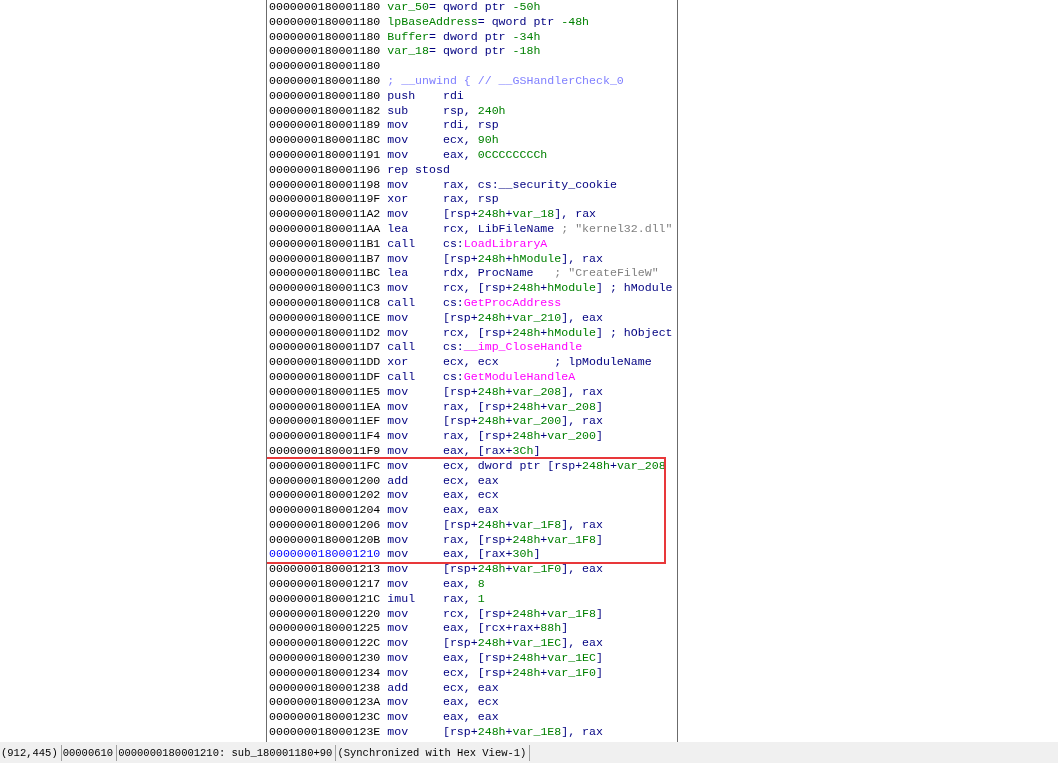 The width and height of the screenshot is (1058, 763). Describe the element at coordinates (522, 407) in the screenshot. I see `instruction-operands: rax, [rsp+248h+var_208]` at that location.